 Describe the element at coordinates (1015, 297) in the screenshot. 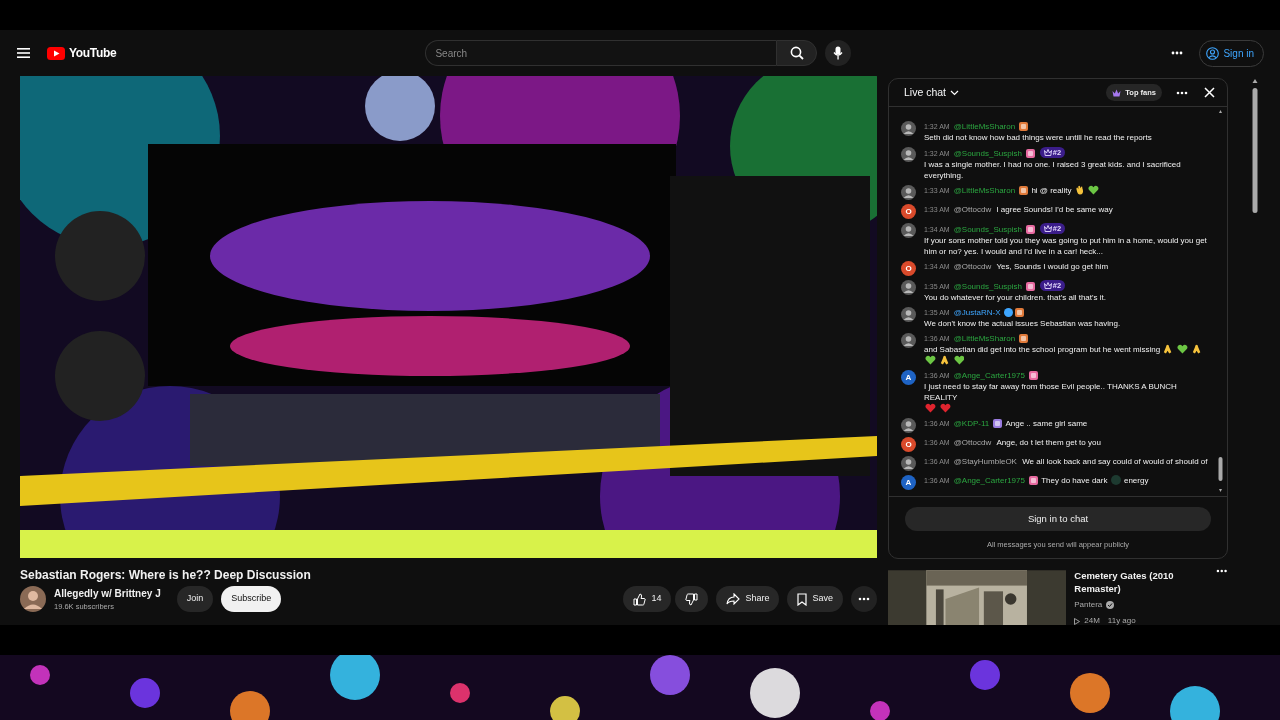

I see `message-text: You do whatever for your children. that's all that's it.` at that location.